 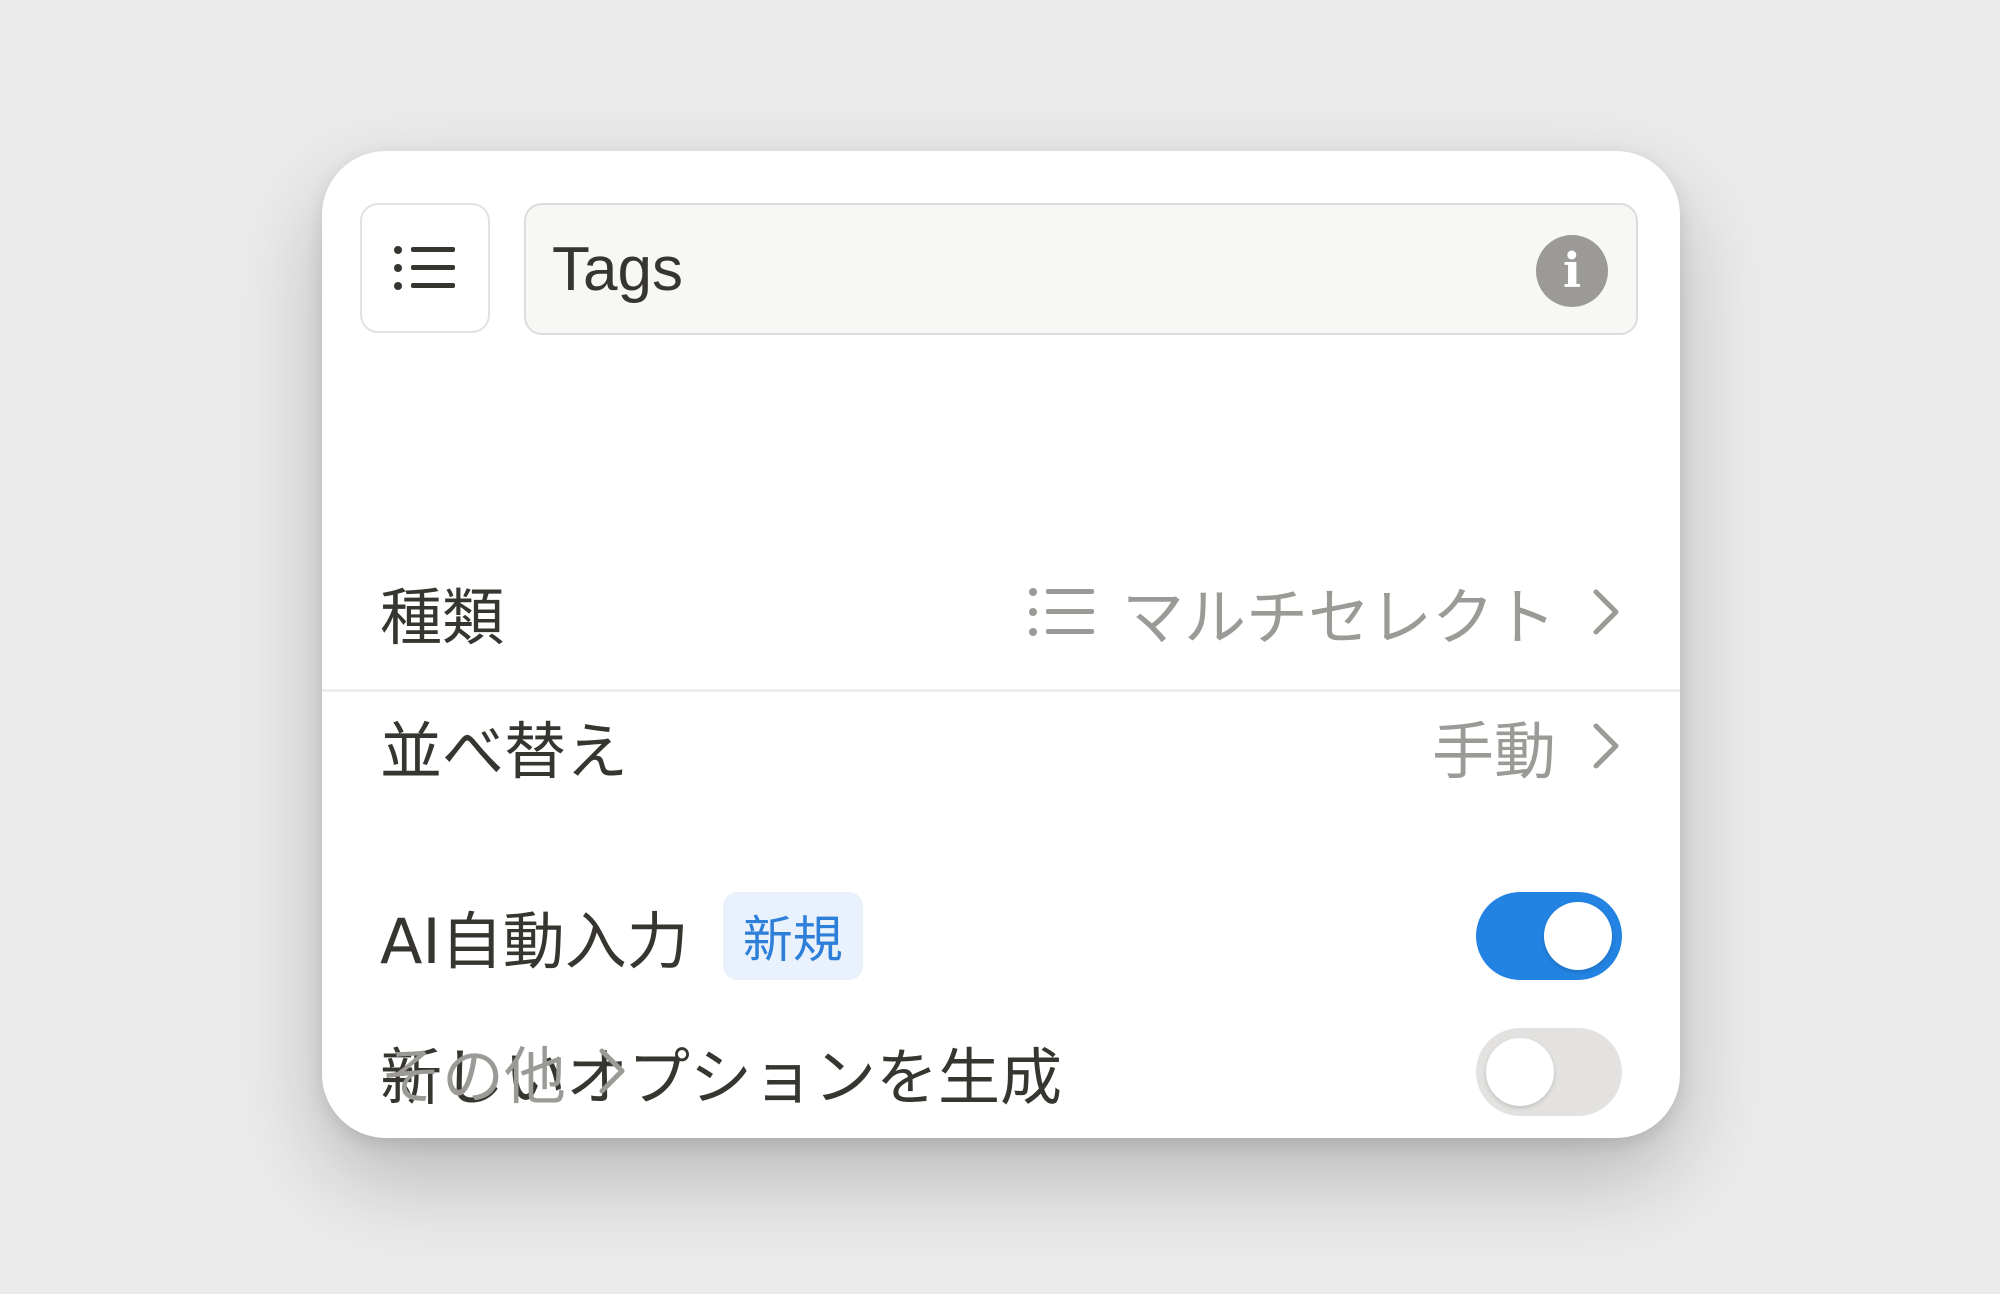 I want to click on sort-value: 手動, so click(x=1493, y=751).